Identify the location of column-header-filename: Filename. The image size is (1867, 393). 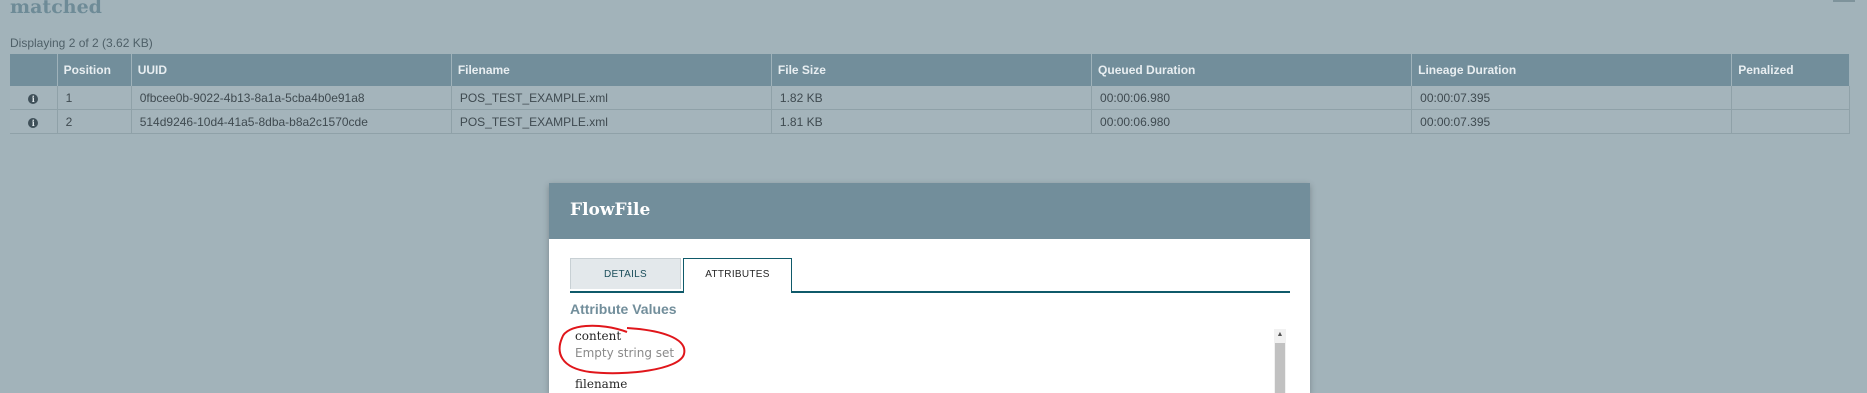
(611, 70).